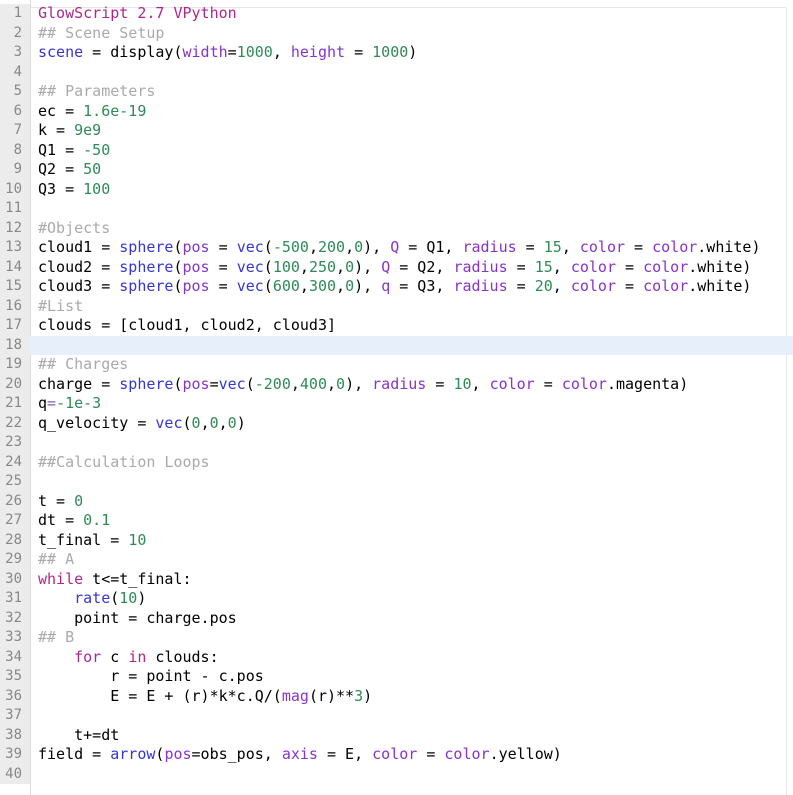 This screenshot has height=795, width=793. Describe the element at coordinates (56, 638) in the screenshot. I see `code-line-text: ## B` at that location.